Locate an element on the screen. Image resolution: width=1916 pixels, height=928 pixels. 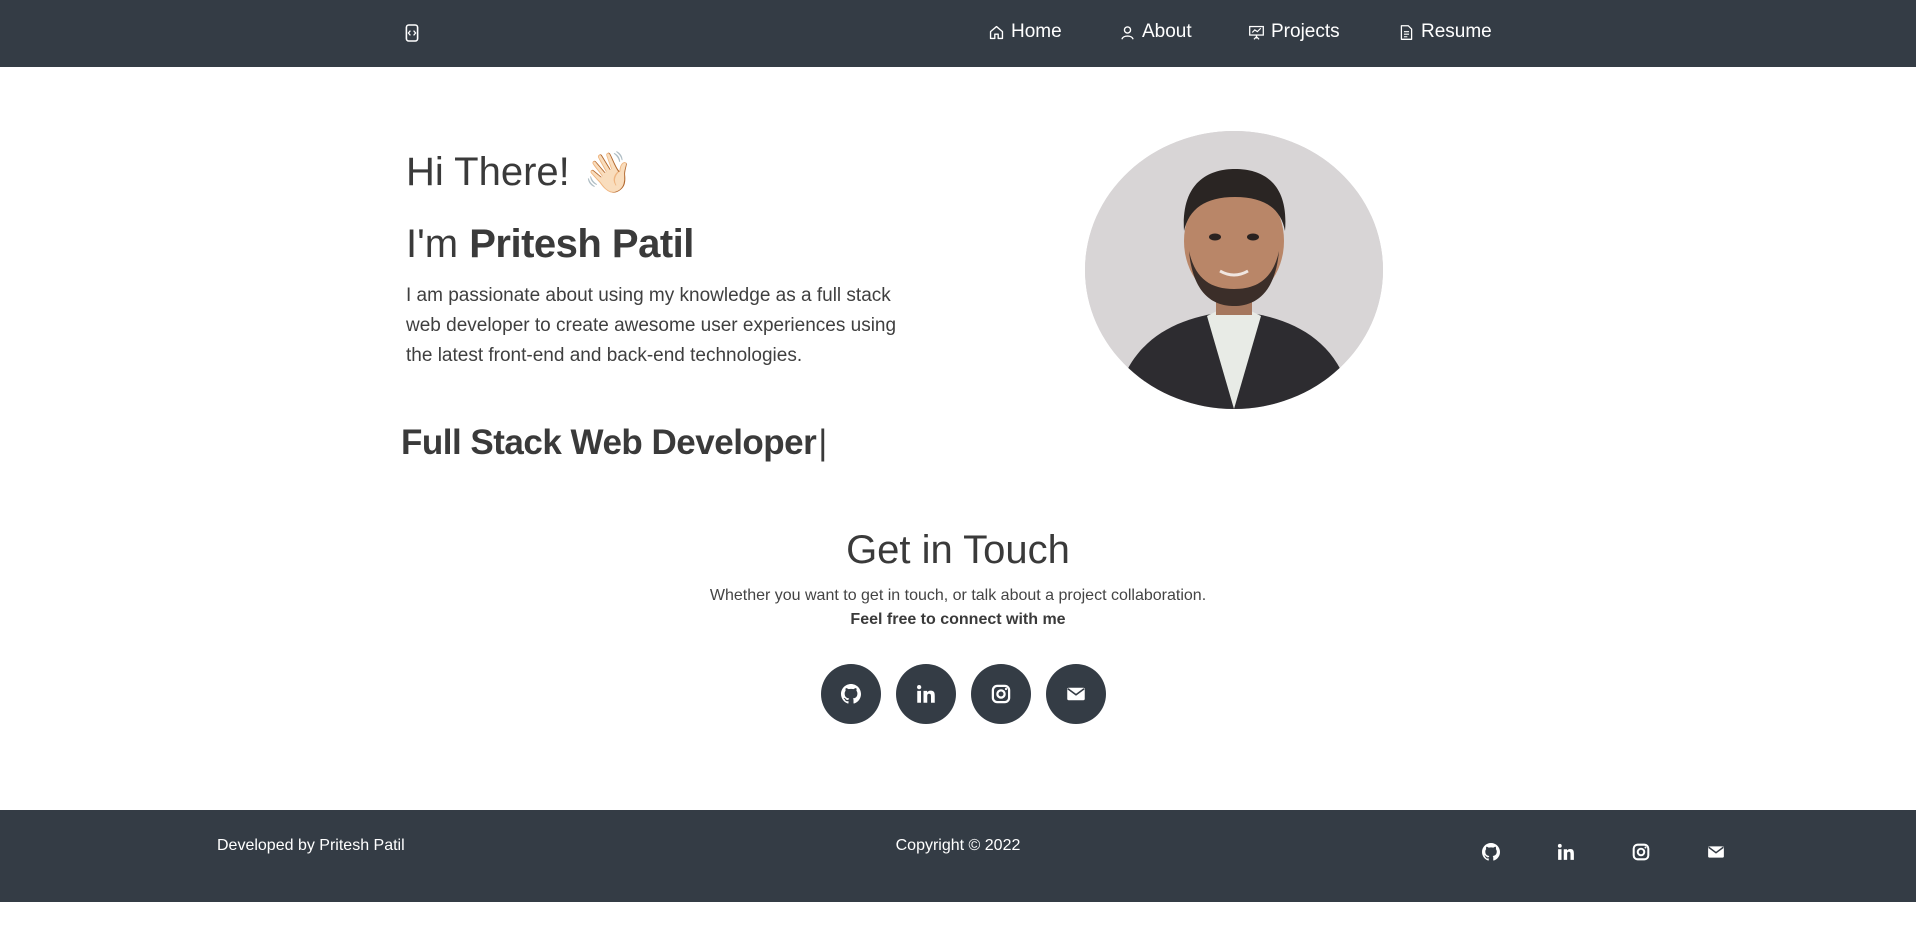
wave-emoji-icon: 👋🏻 is located at coordinates (608, 172).